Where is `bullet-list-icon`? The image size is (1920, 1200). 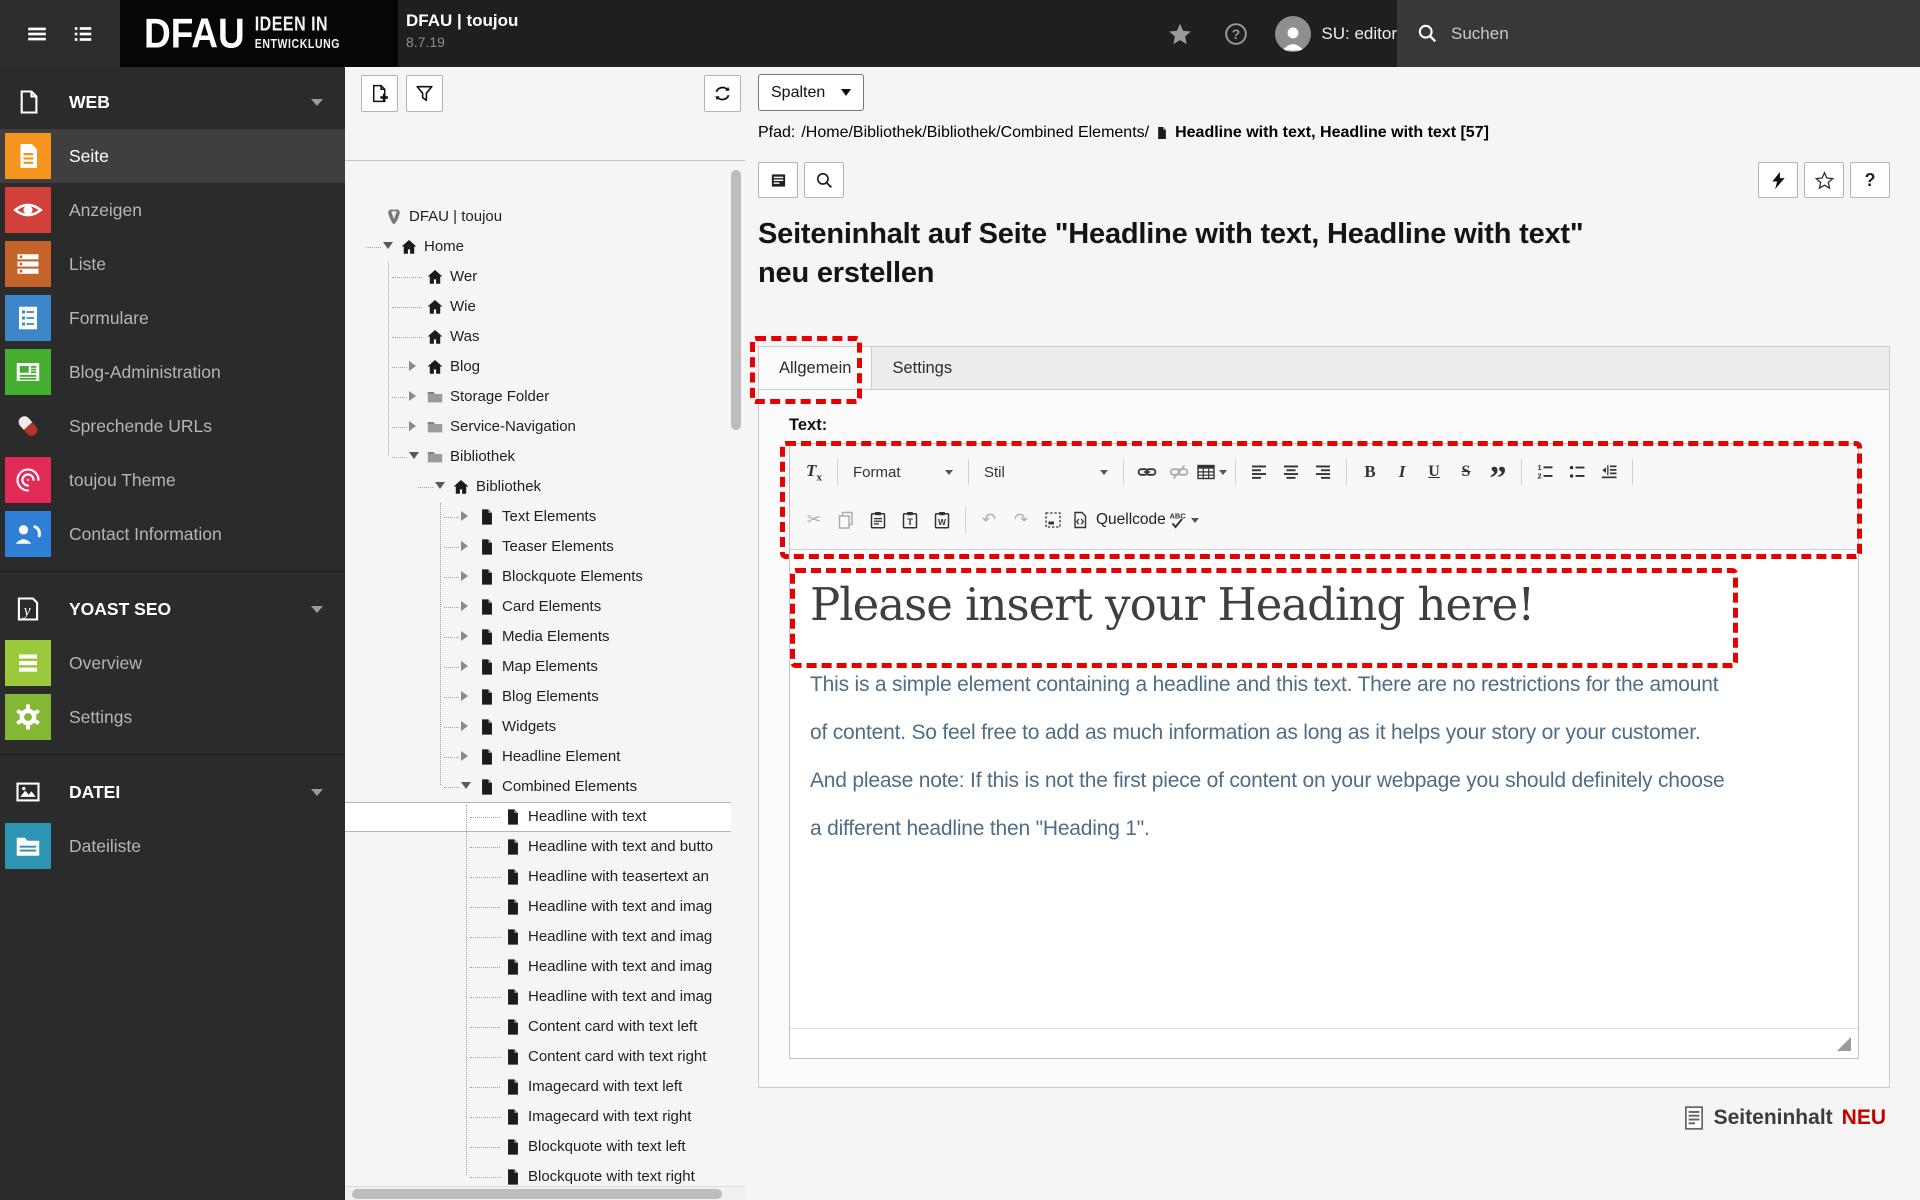 bullet-list-icon is located at coordinates (1577, 472).